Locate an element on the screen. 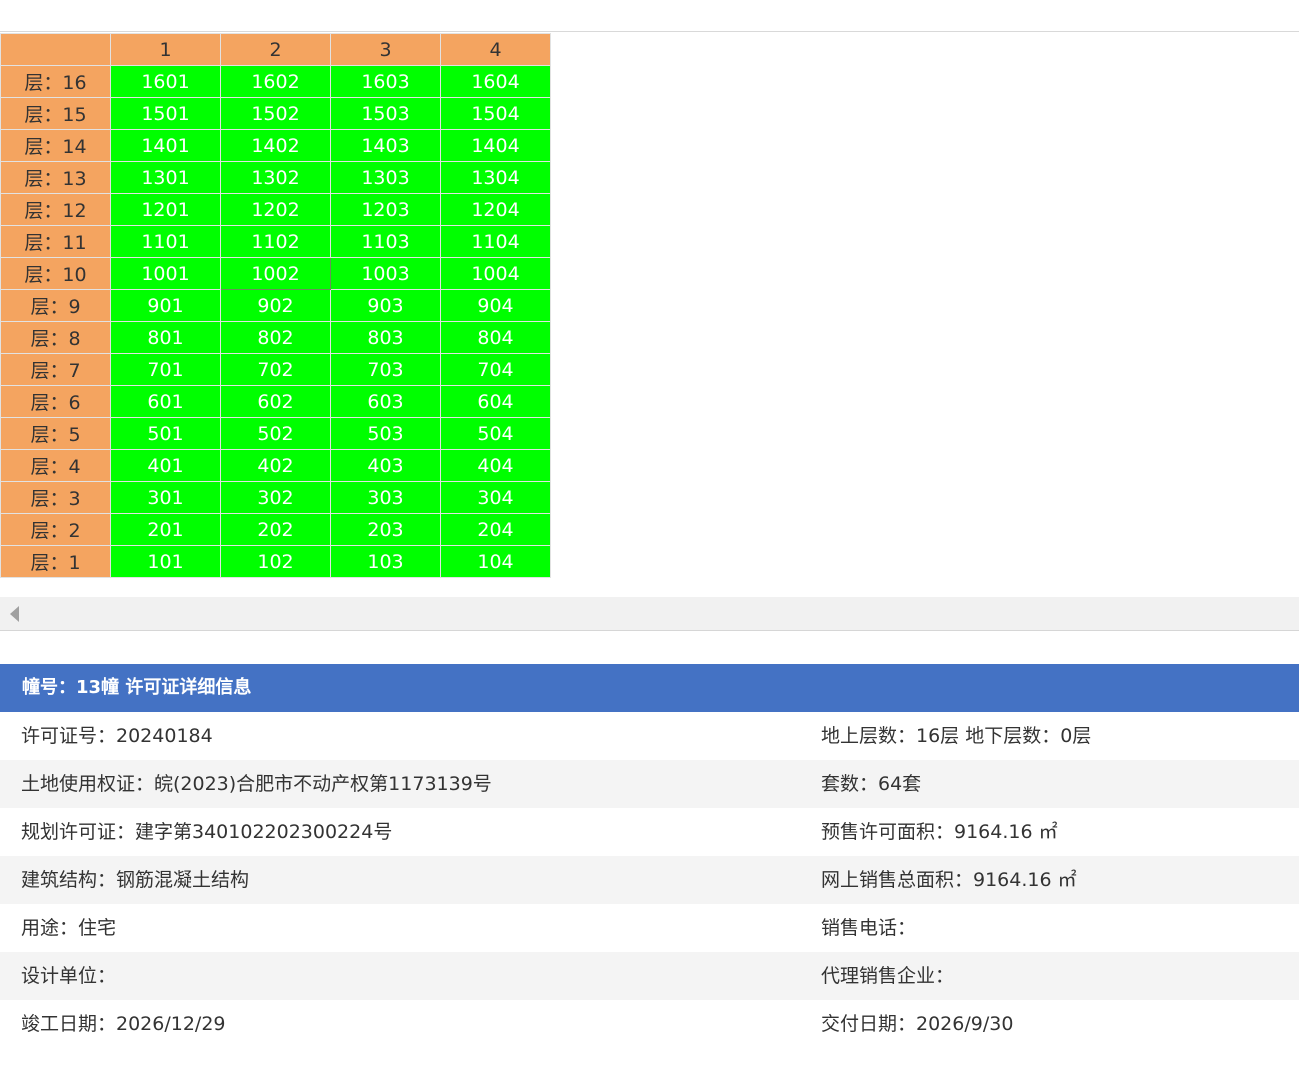 Image resolution: width=1299 pixels, height=1077 pixels. unit-cell: 1201 is located at coordinates (165, 209).